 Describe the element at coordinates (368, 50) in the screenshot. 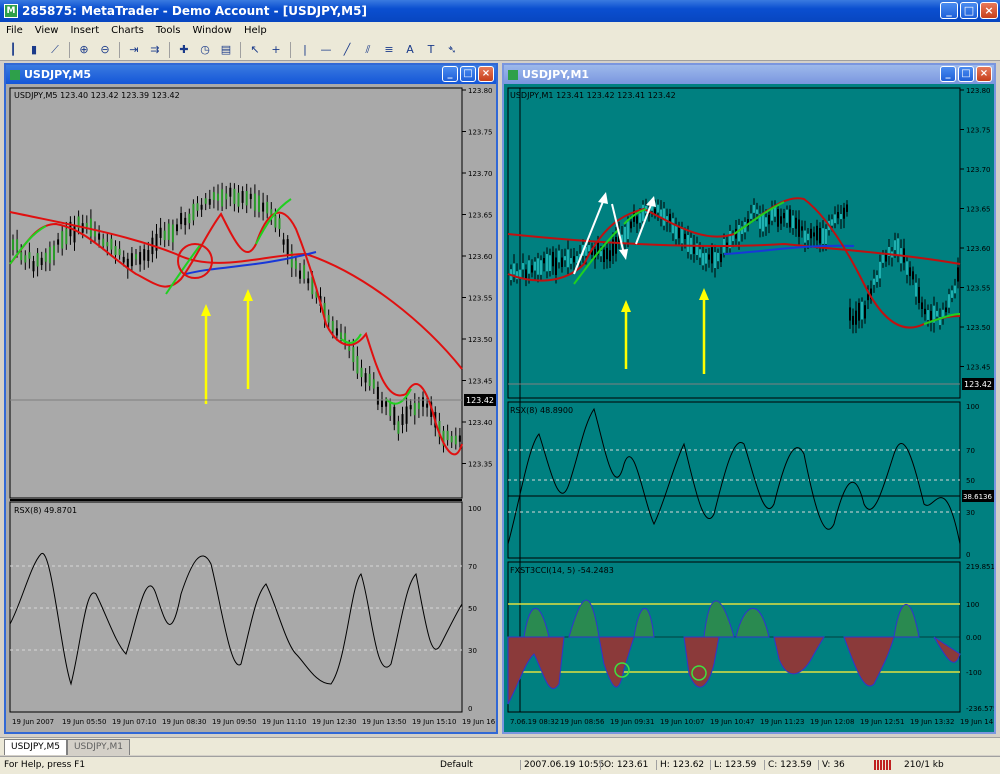

I see `channel-icon: ⫽` at that location.